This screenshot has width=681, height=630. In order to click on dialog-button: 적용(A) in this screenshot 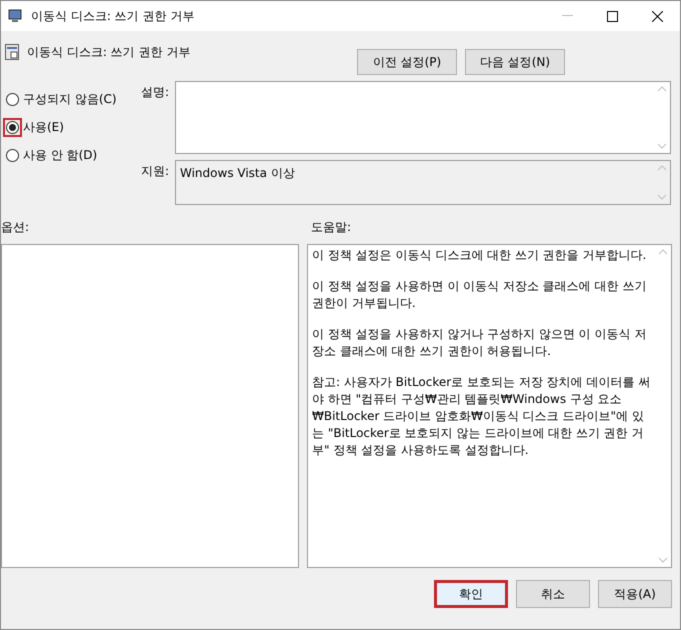, I will do `click(635, 594)`.